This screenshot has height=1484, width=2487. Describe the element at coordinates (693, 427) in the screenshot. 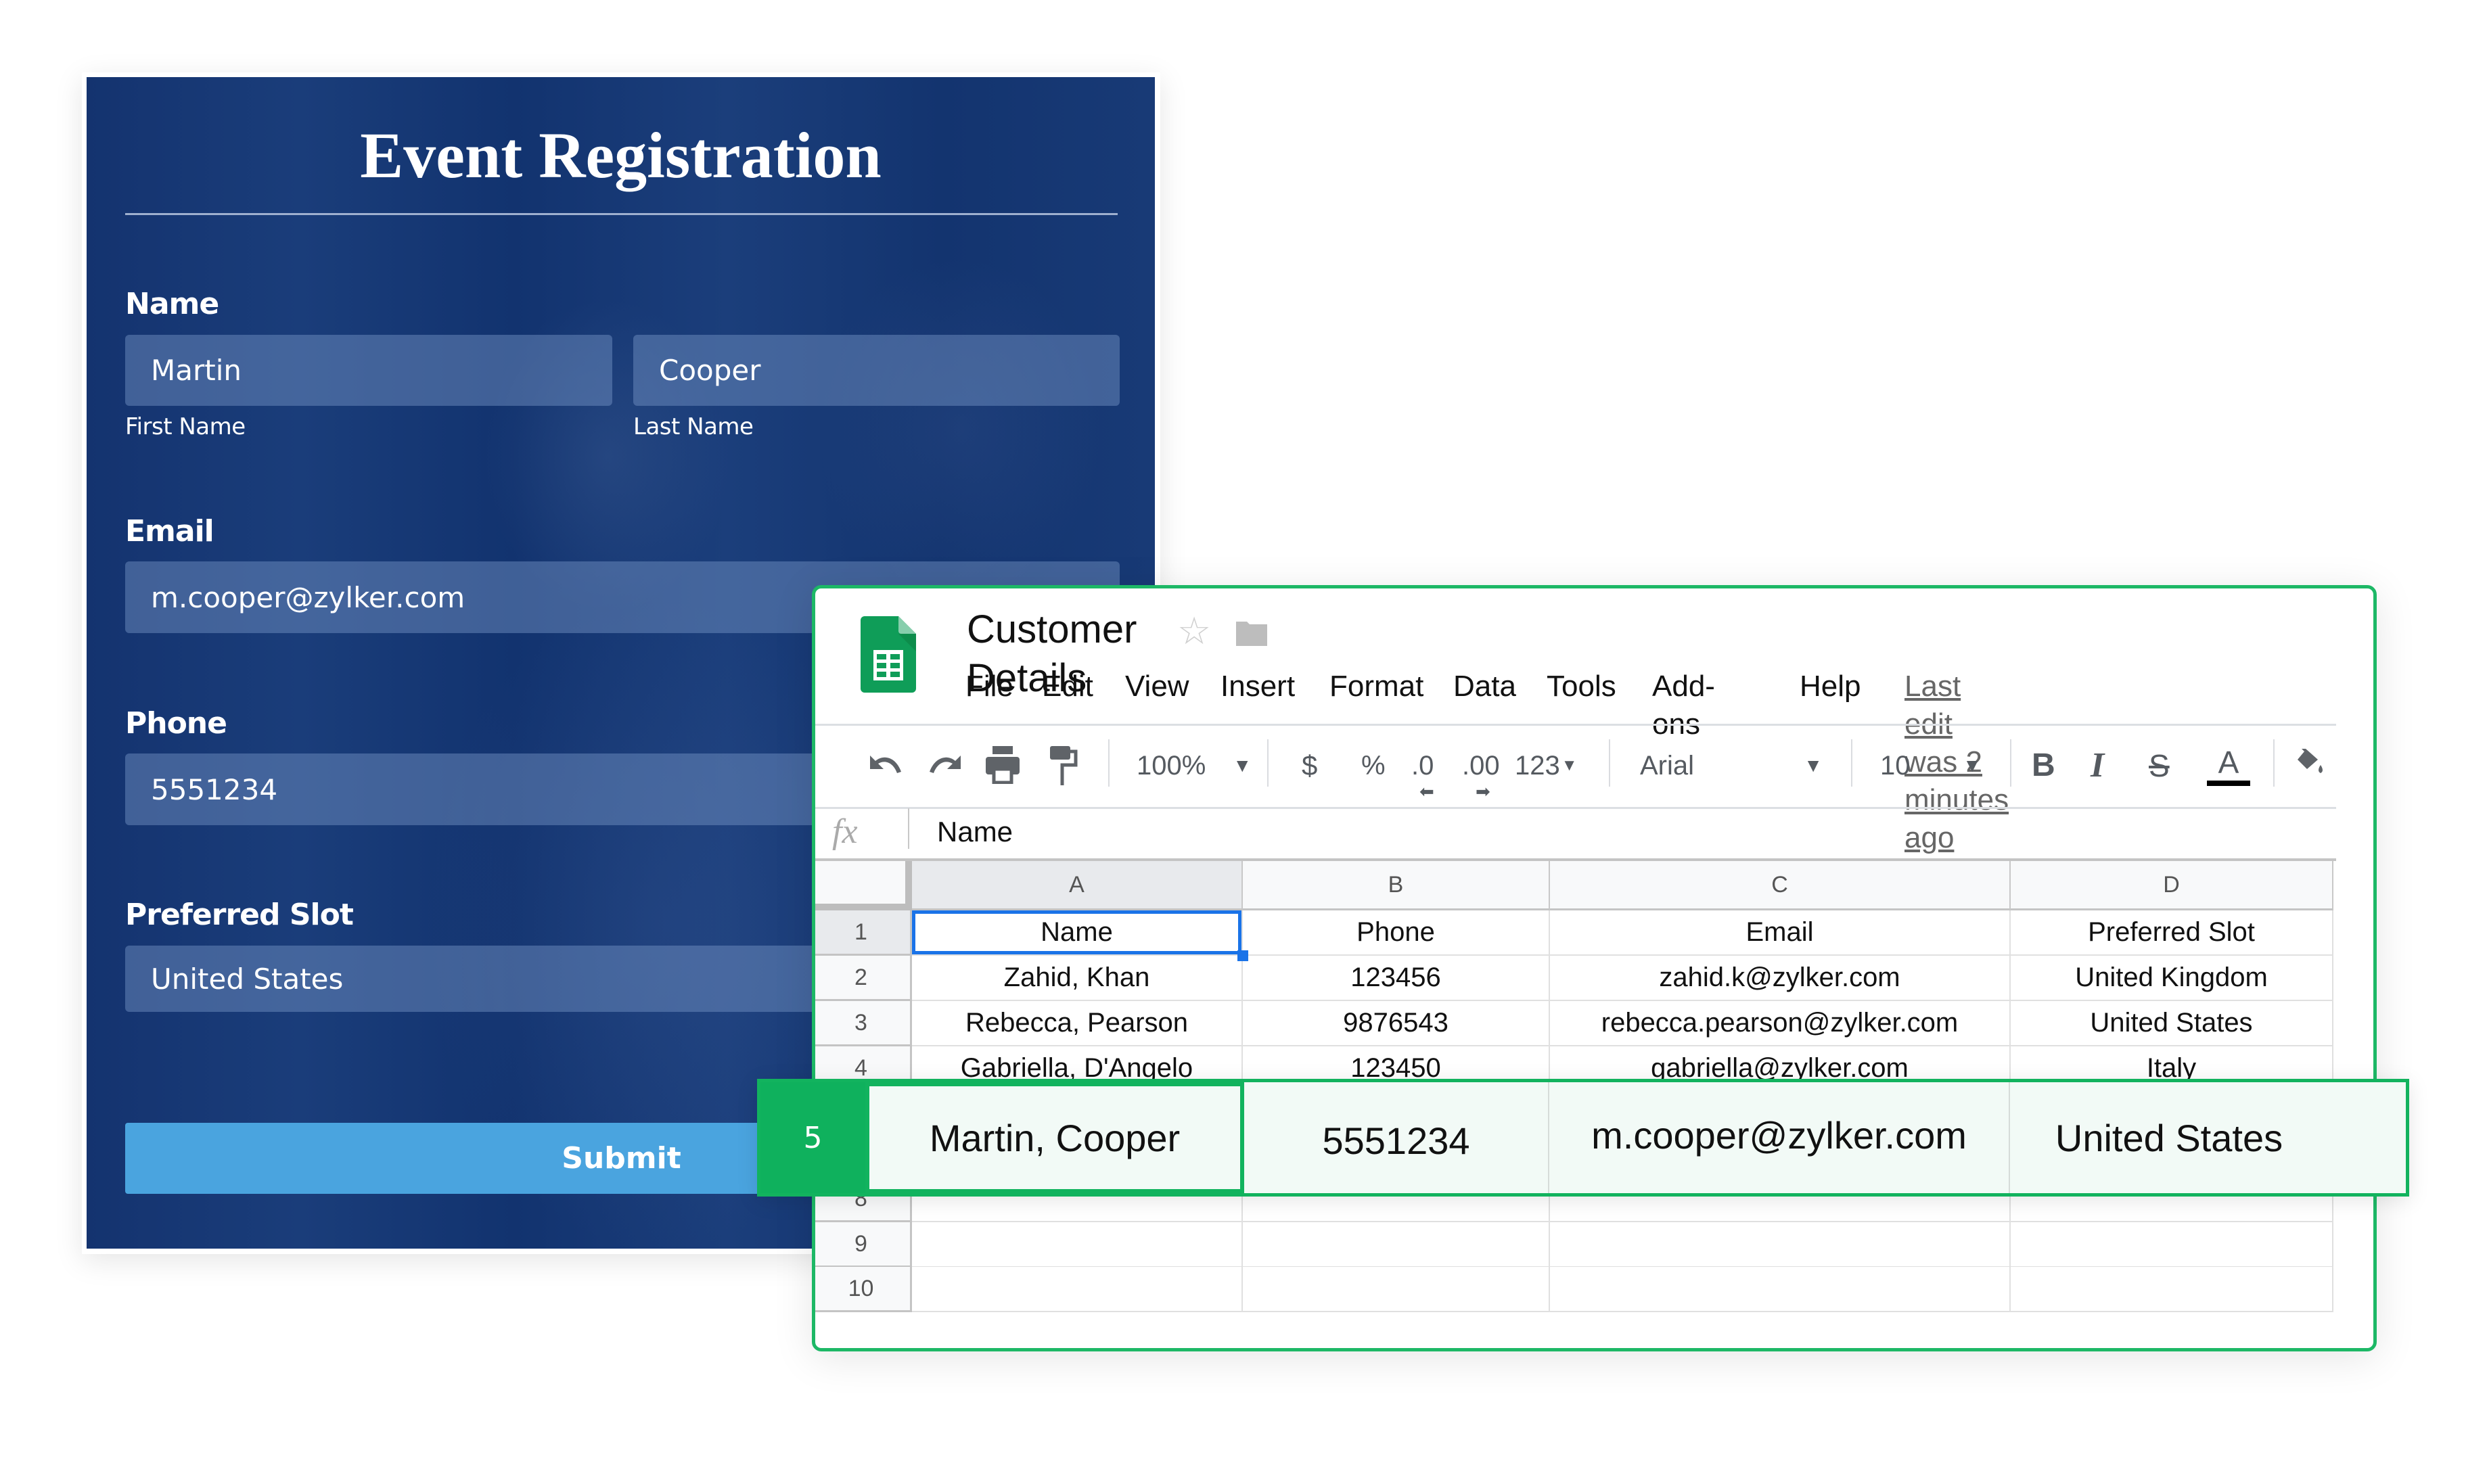

I see `last-name-sublabel: Last Name` at that location.